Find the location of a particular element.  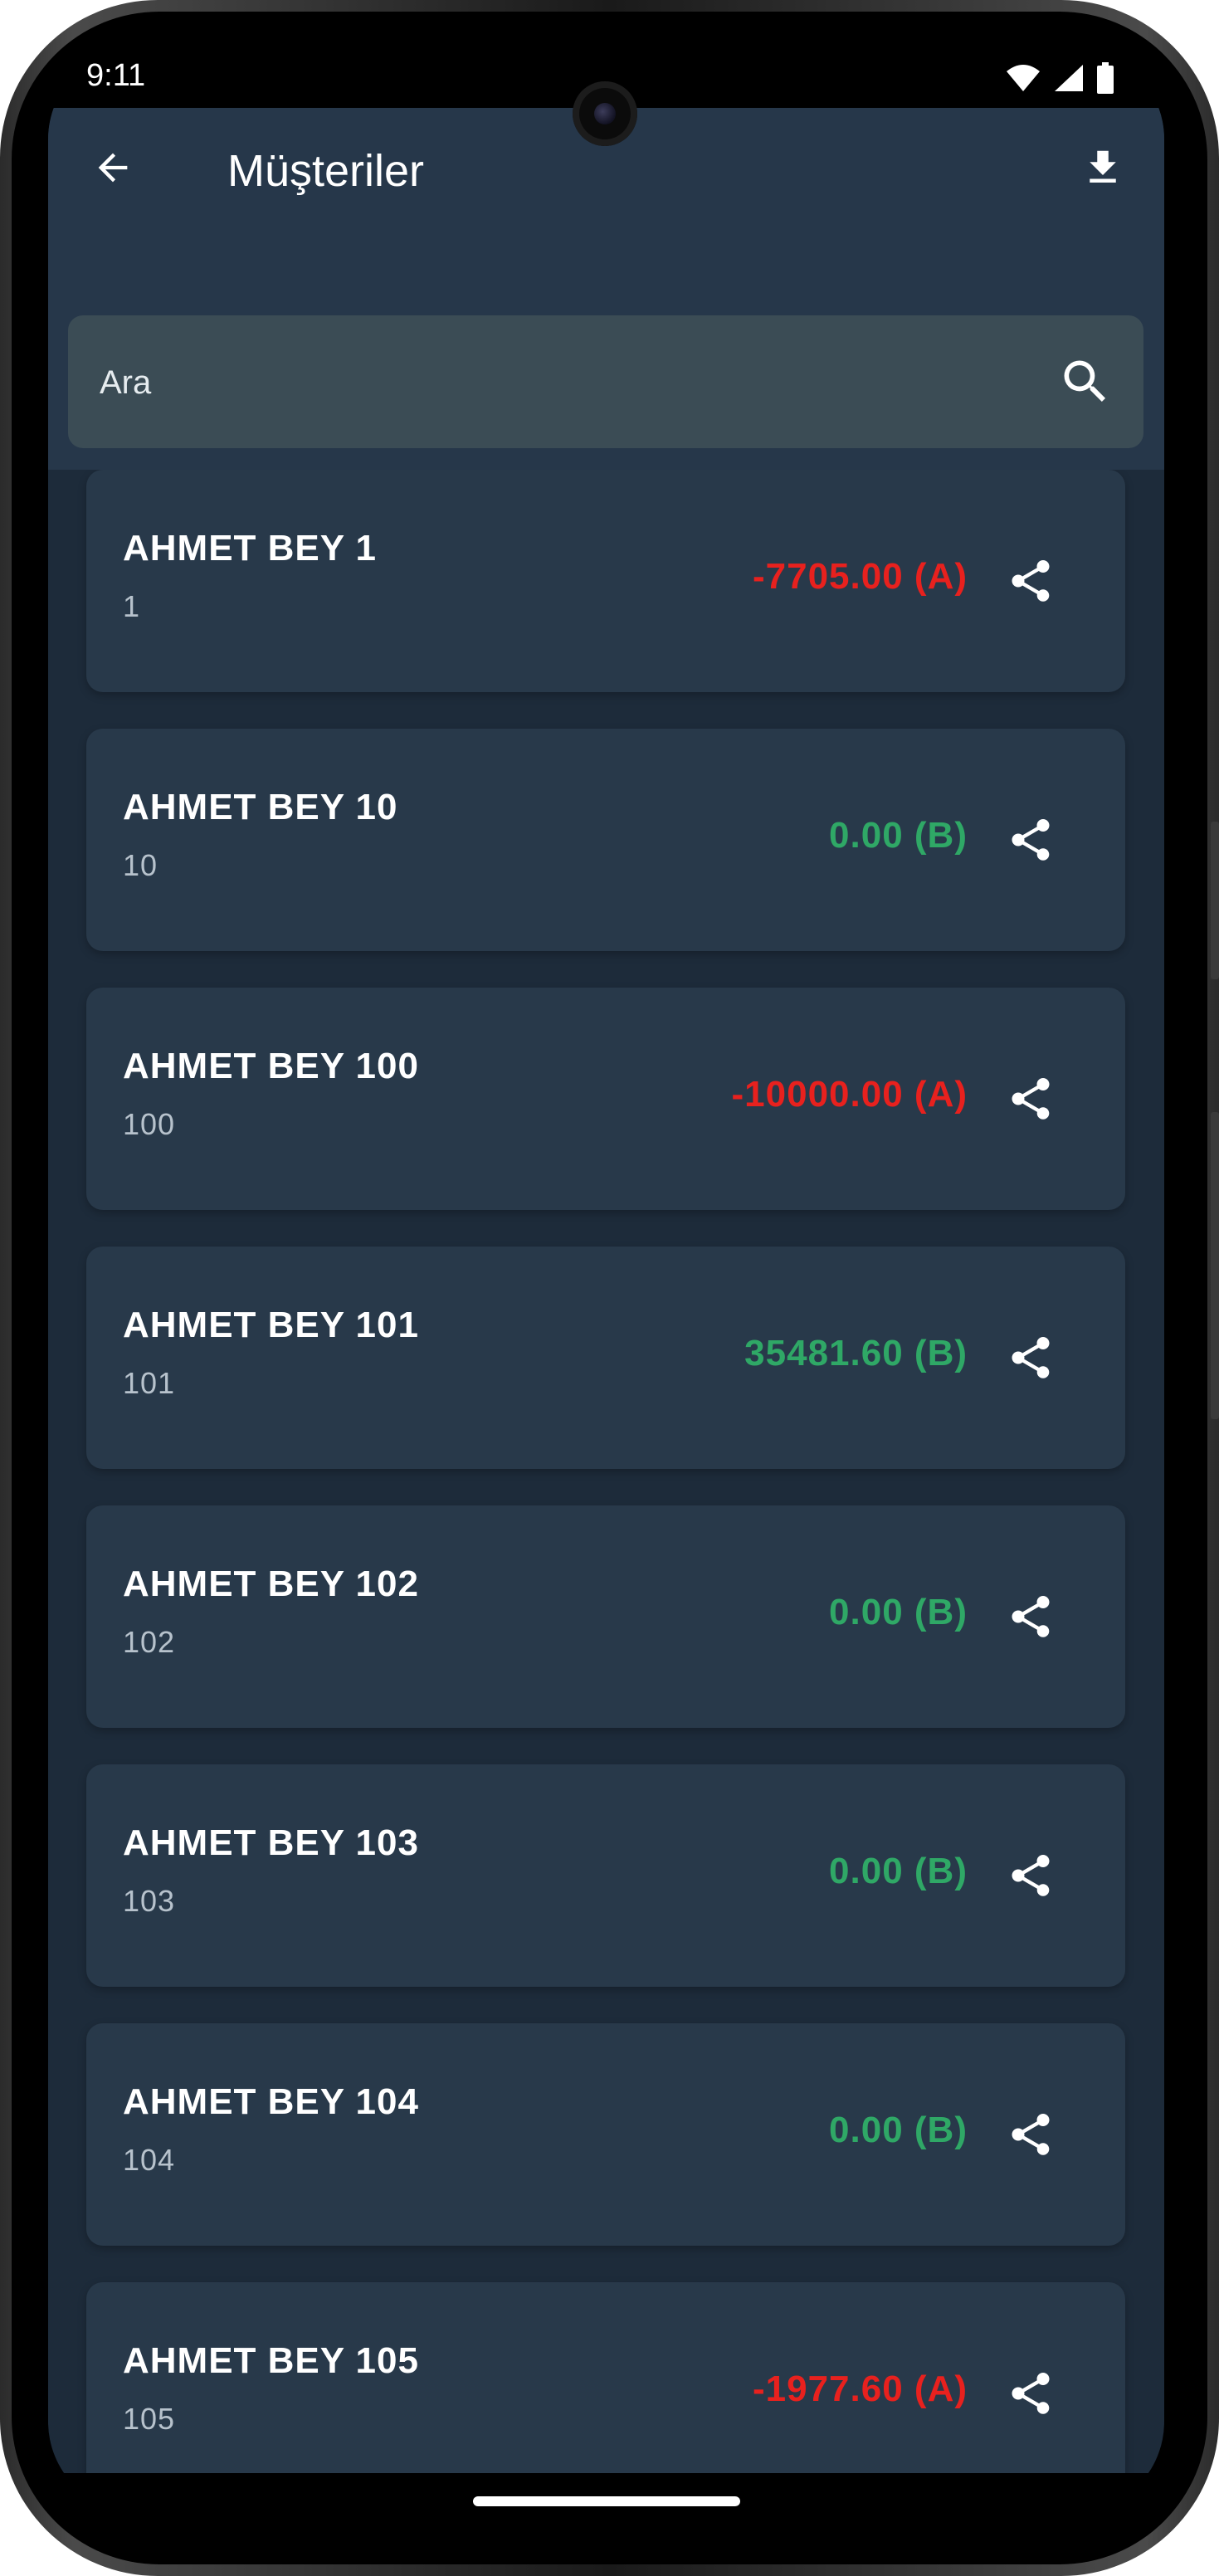

customer-code: 1 is located at coordinates (132, 606).